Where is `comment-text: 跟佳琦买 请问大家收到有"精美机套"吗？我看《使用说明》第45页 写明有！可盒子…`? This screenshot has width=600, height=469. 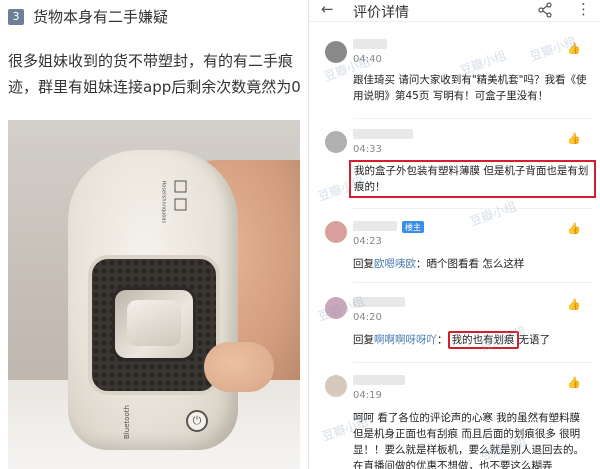 comment-text: 跟佳琦买 请问大家收到有"精美机套"吗？我看《使用说明》第45页 写明有！可盒子… is located at coordinates (470, 88).